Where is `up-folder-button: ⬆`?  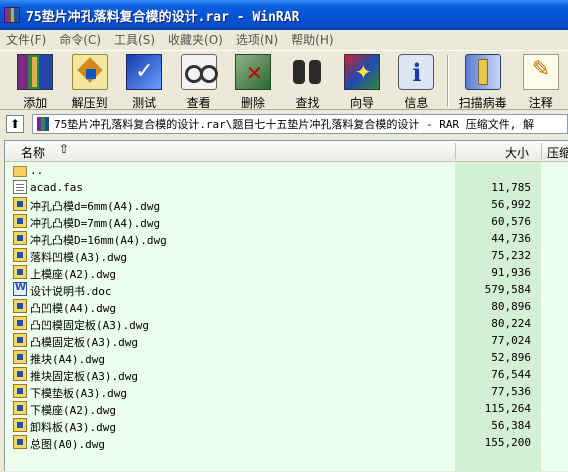 up-folder-button: ⬆ is located at coordinates (15, 124).